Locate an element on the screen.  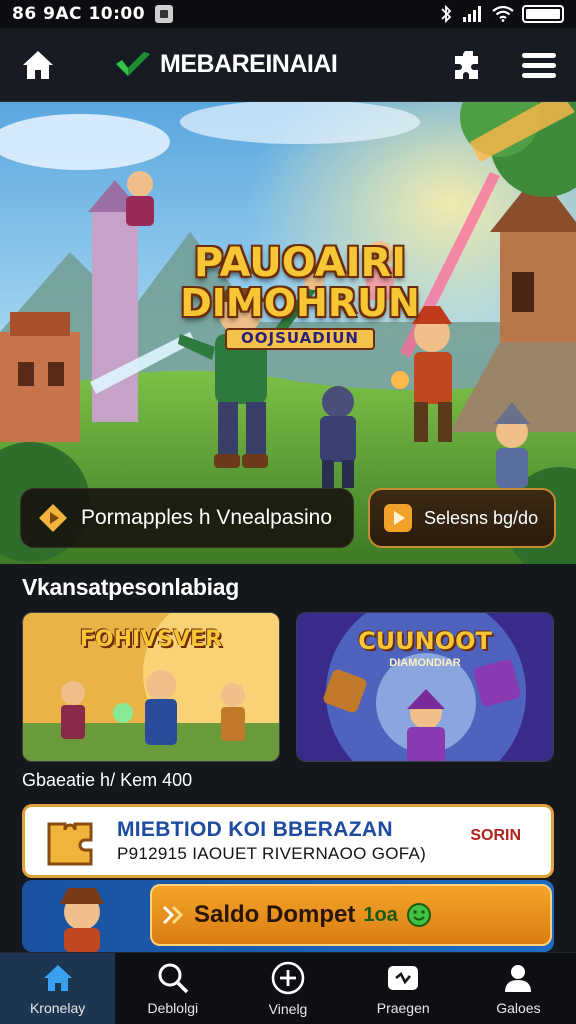
user-icon is located at coordinates (518, 978).